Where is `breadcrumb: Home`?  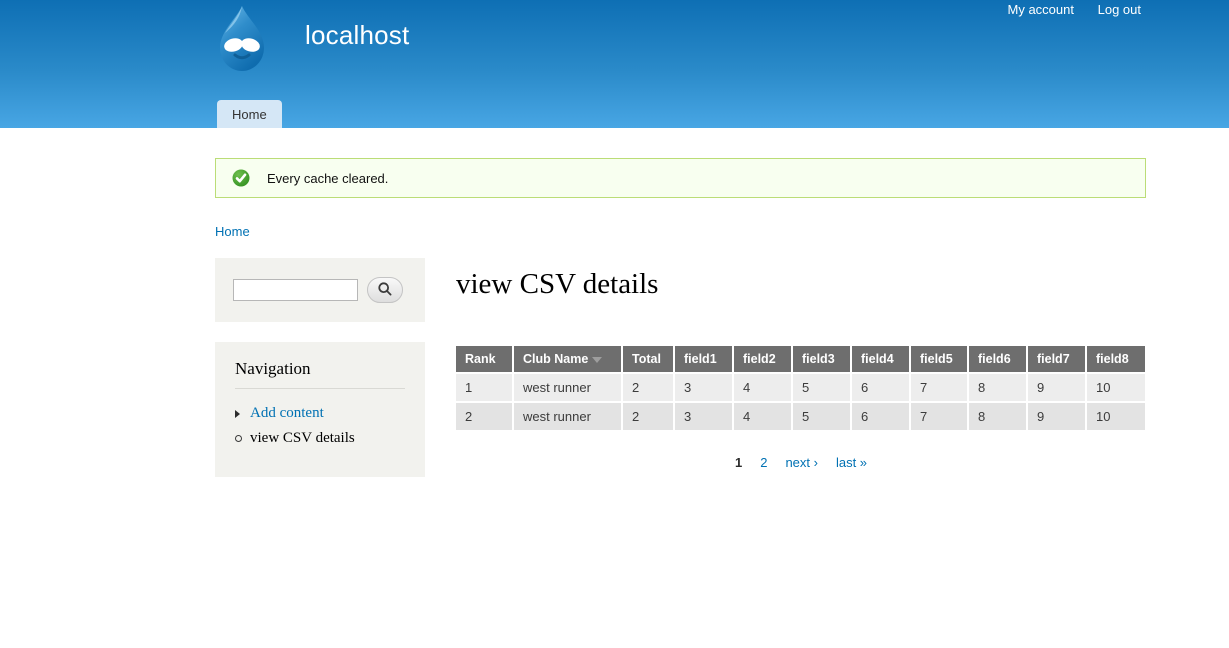
breadcrumb: Home is located at coordinates (722, 231).